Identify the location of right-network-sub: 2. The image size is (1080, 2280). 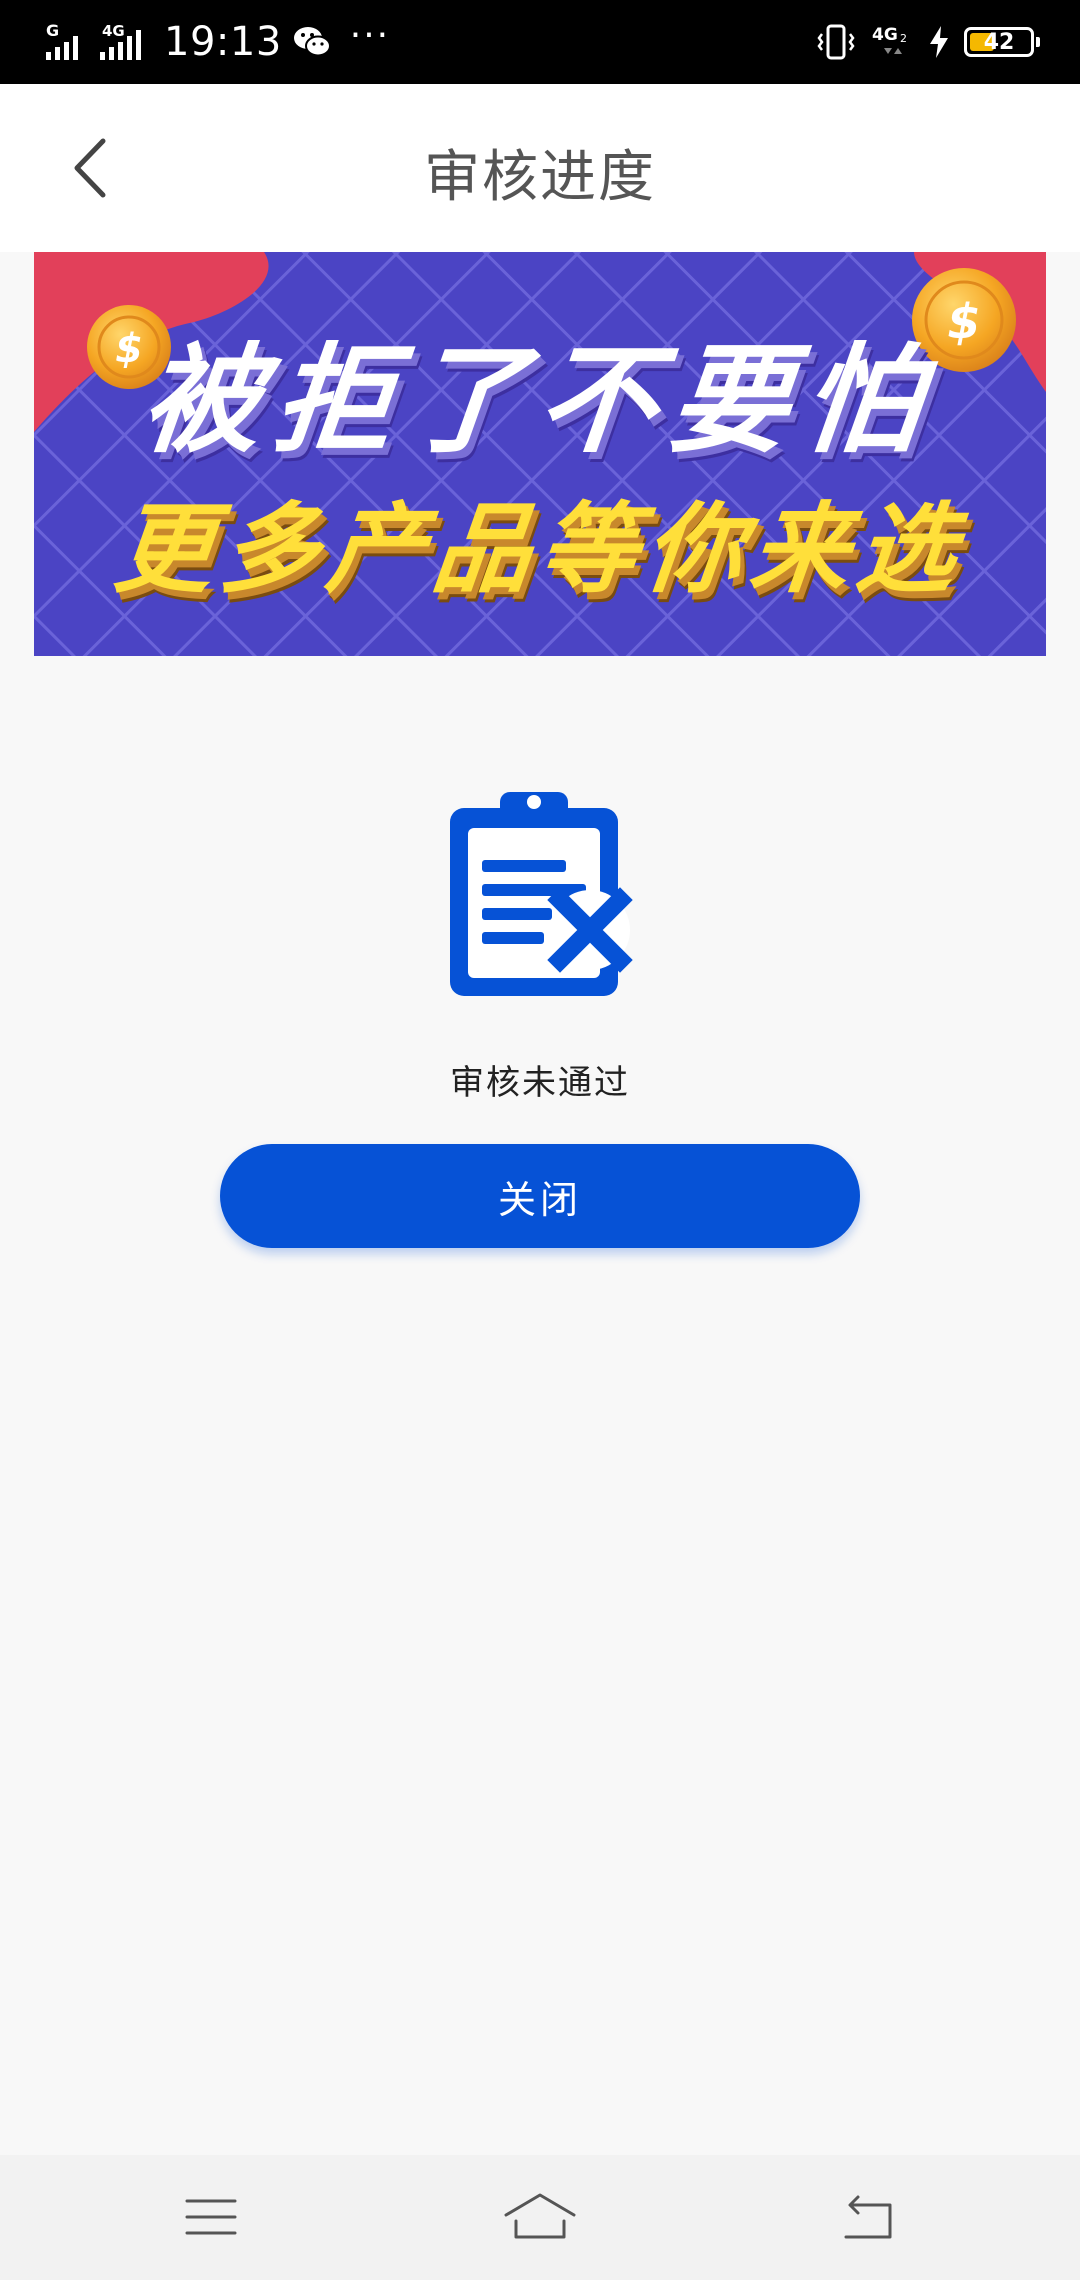
(903, 38).